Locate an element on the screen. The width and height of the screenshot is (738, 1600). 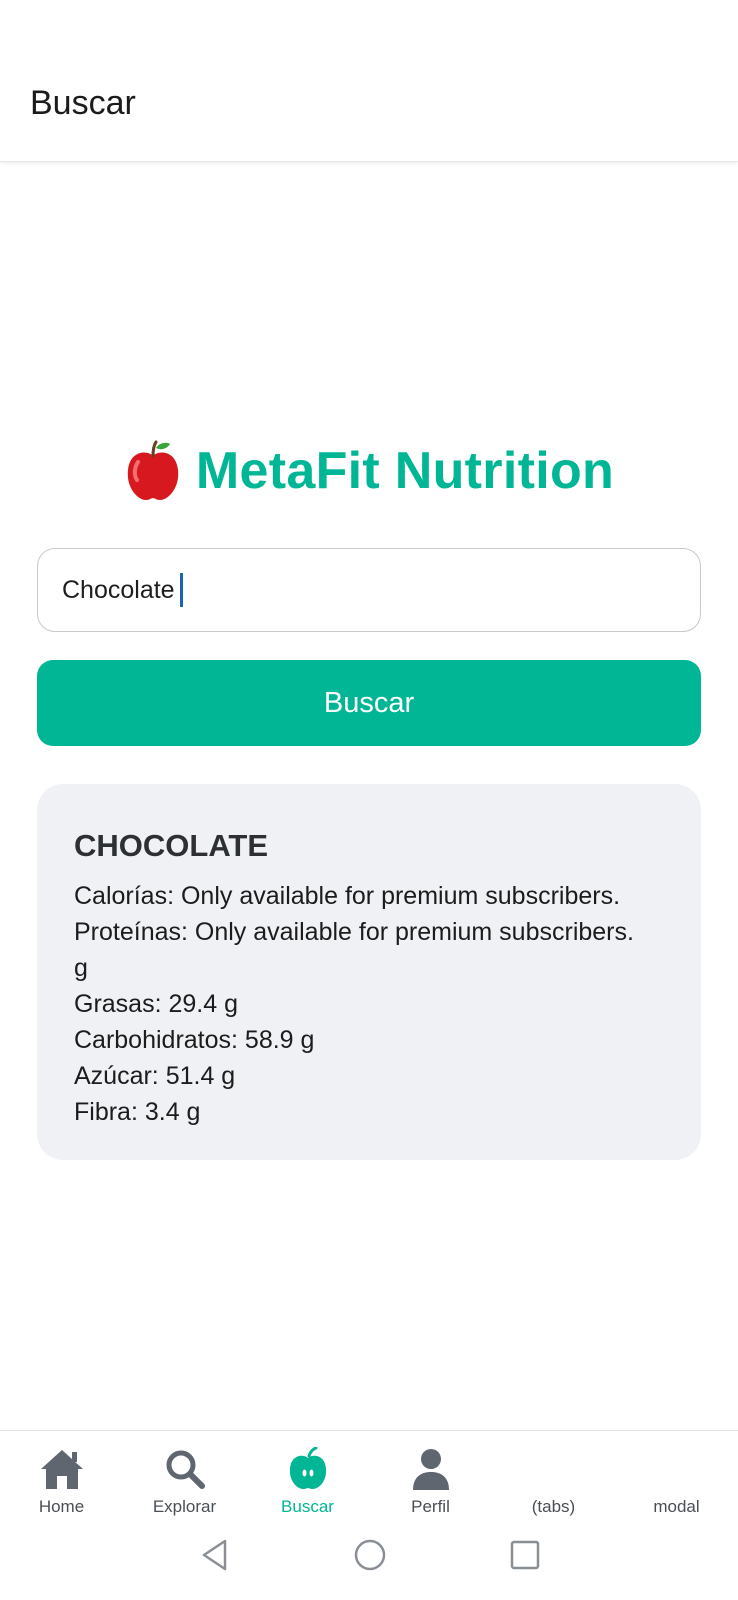
nutrient-fiber: Fibra: 3.4 g is located at coordinates (137, 1112).